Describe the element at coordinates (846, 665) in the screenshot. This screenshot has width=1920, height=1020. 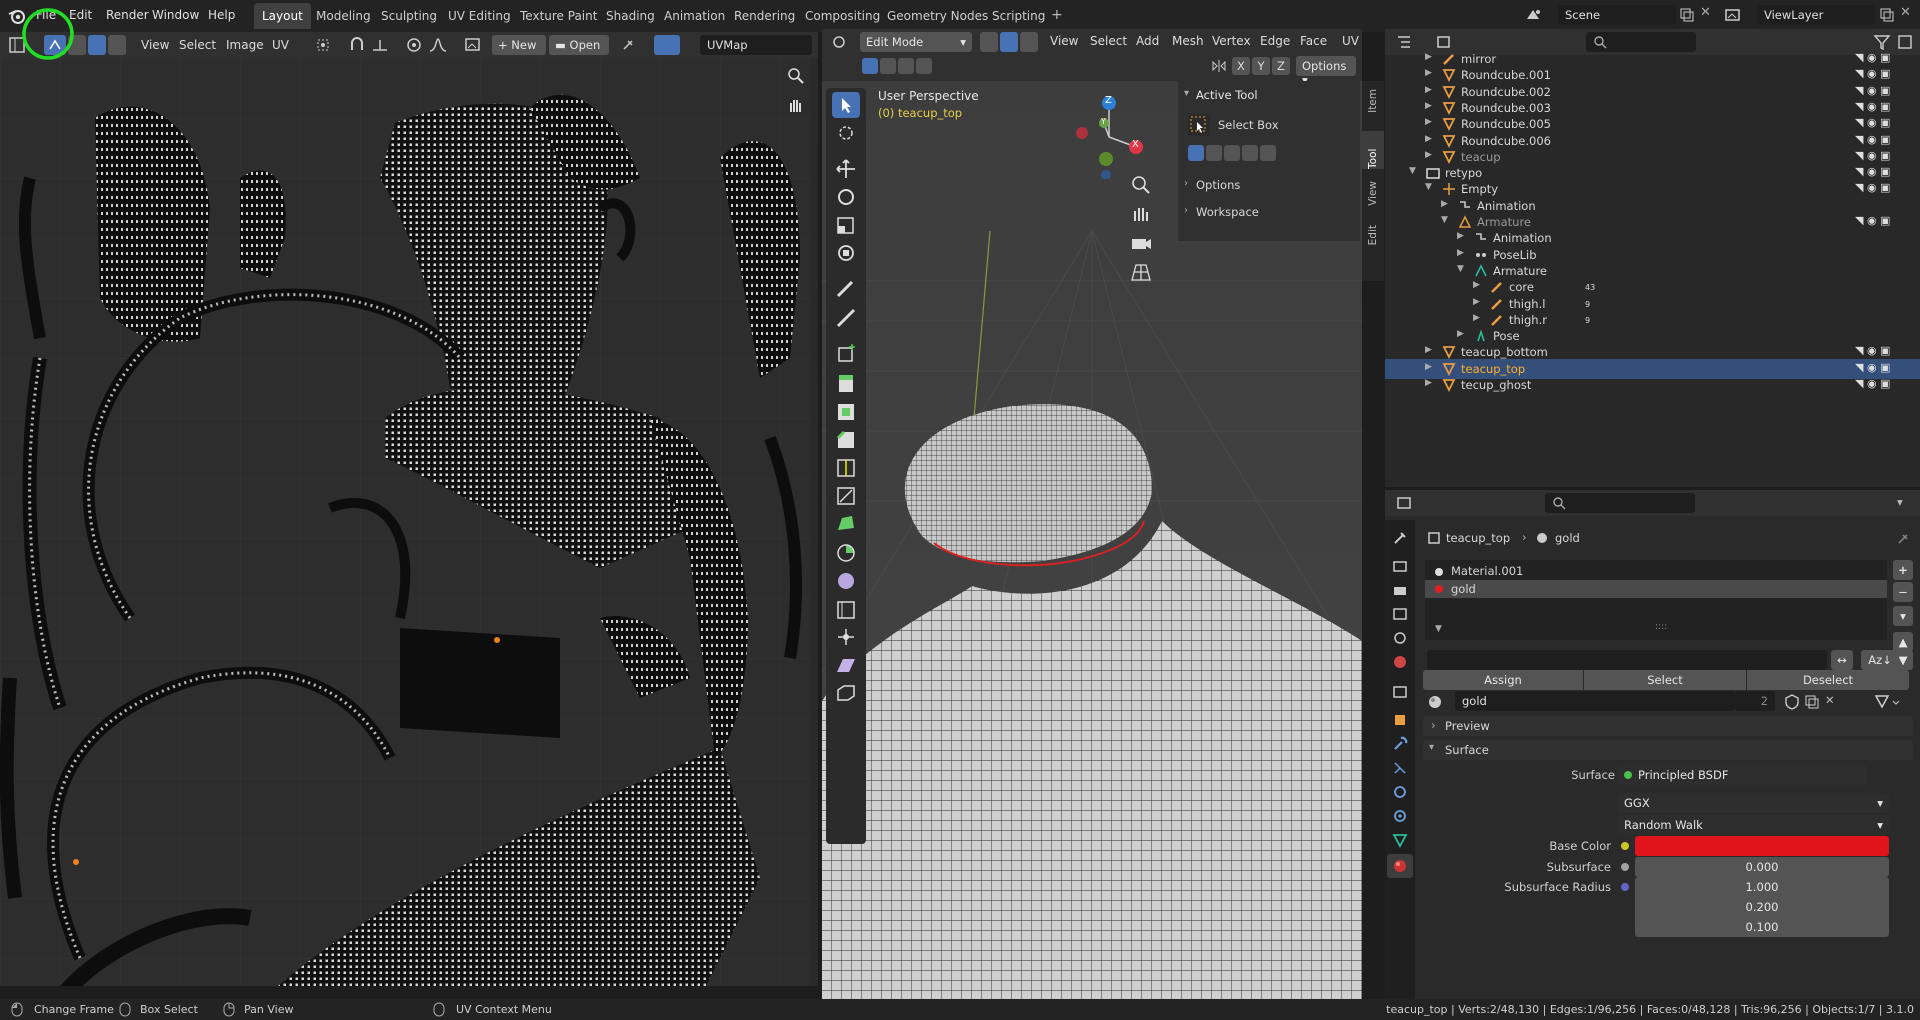
I see `tool-shear` at that location.